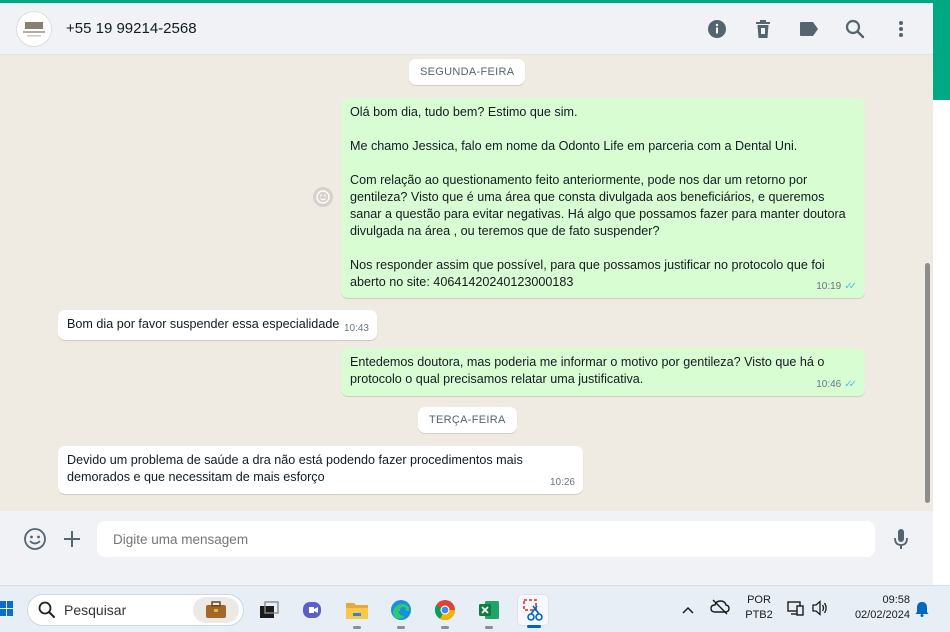  What do you see at coordinates (759, 608) in the screenshot?
I see `input-language: POR PTB2` at bounding box center [759, 608].